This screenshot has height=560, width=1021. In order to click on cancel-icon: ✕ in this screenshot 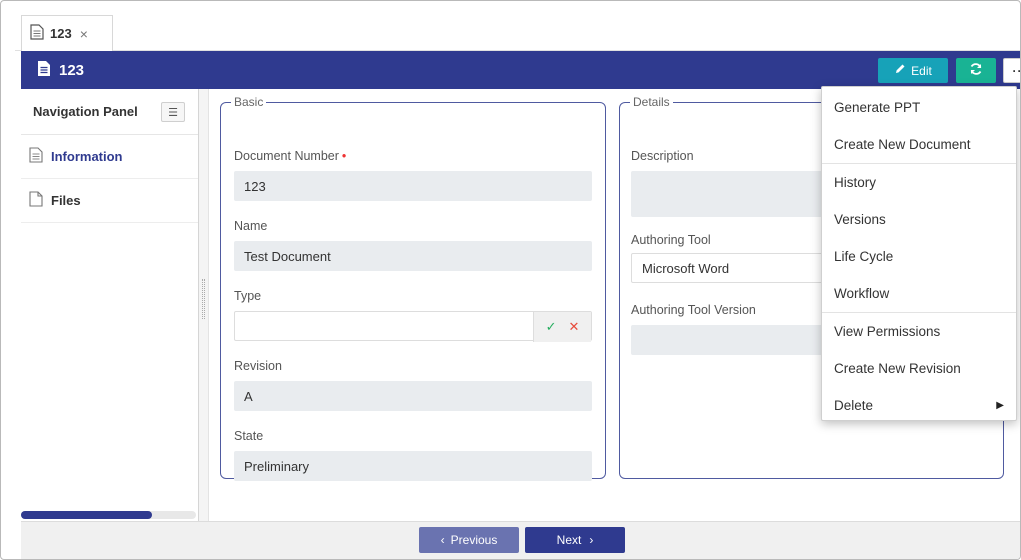, I will do `click(574, 327)`.